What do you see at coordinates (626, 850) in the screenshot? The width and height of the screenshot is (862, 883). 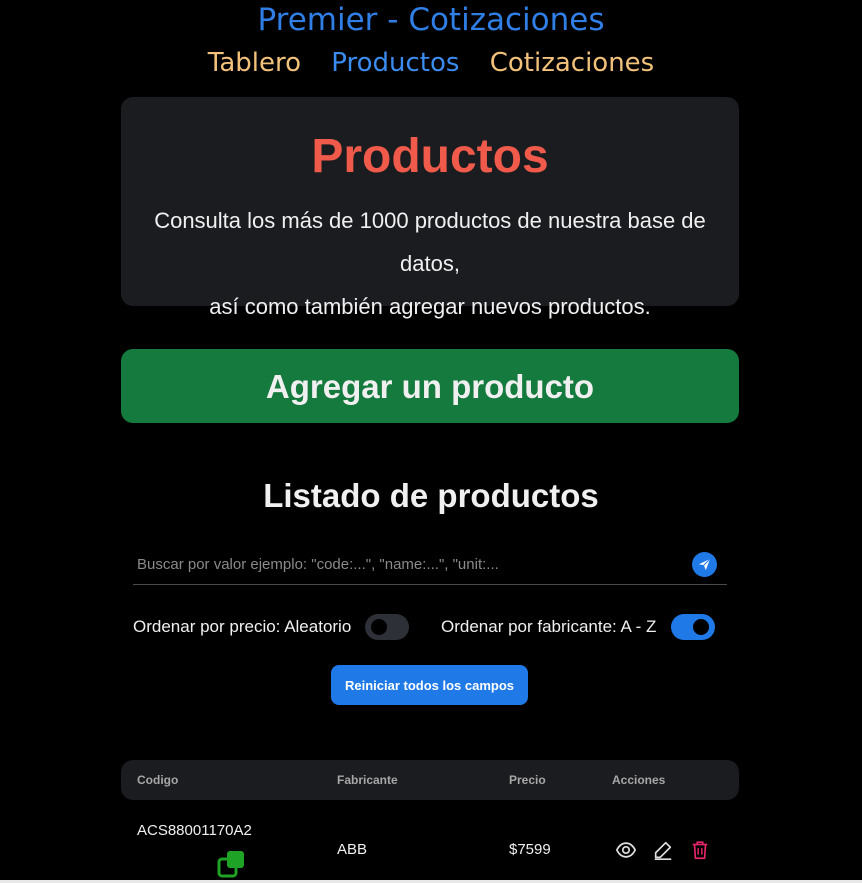 I see `view-icon` at bounding box center [626, 850].